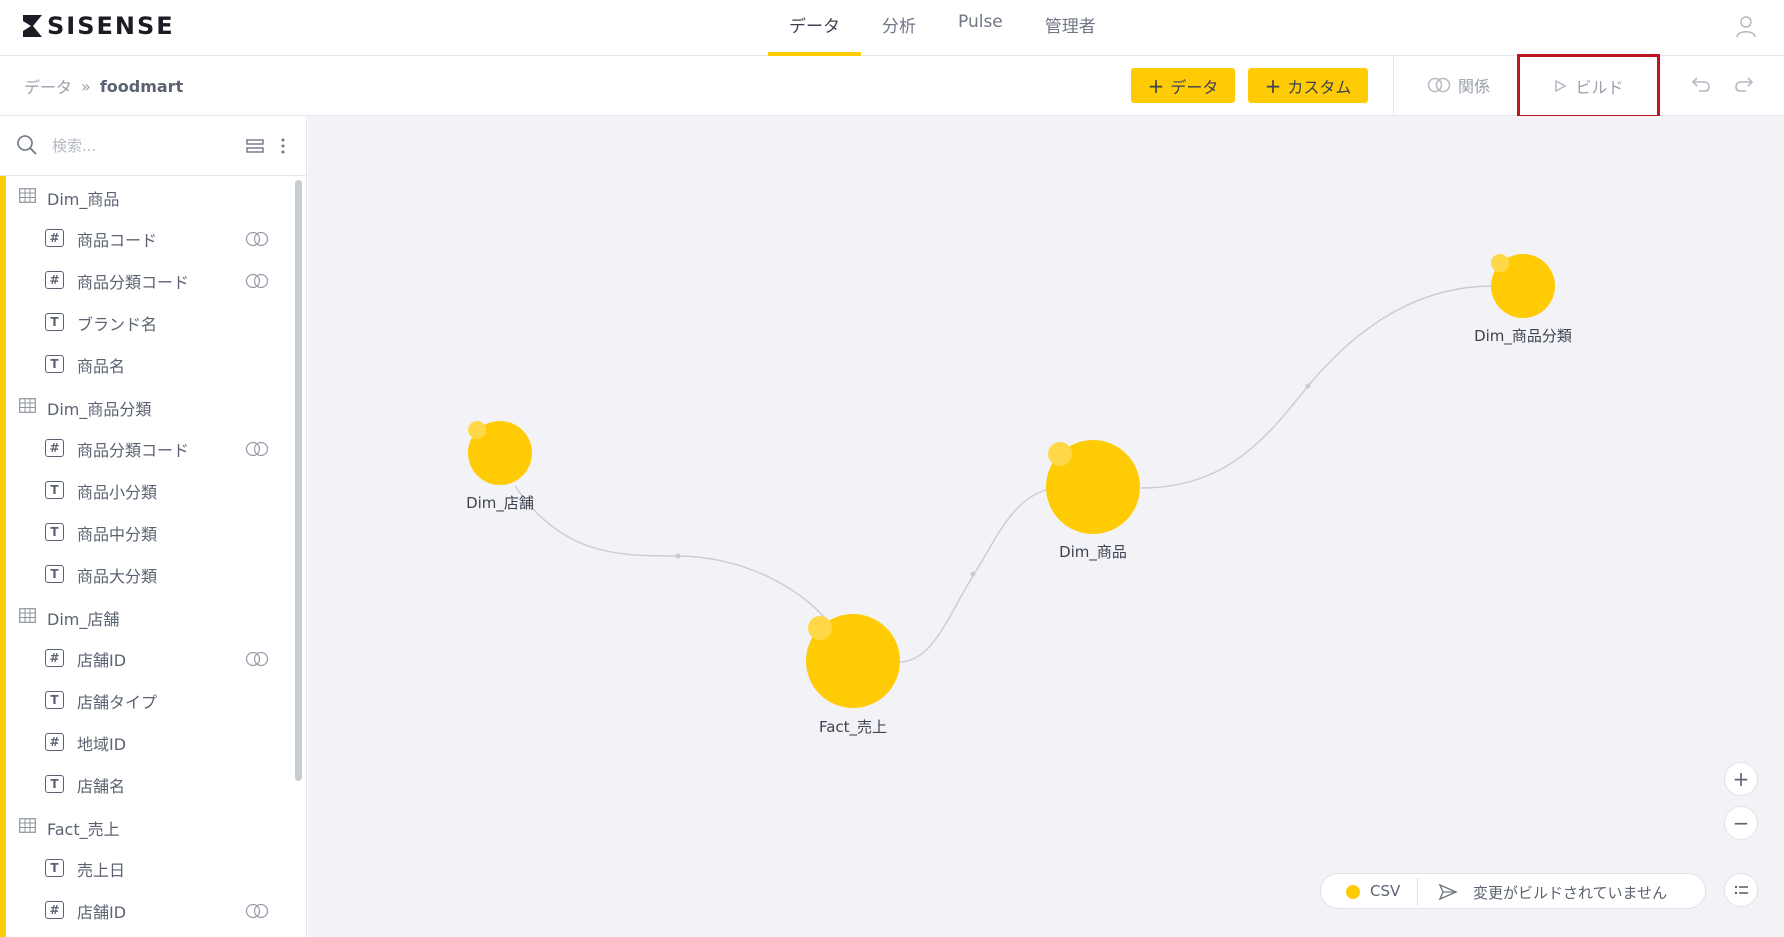 Image resolution: width=1784 pixels, height=937 pixels. Describe the element at coordinates (141, 86) in the screenshot. I see `breadcrumb-current: foodmart` at that location.